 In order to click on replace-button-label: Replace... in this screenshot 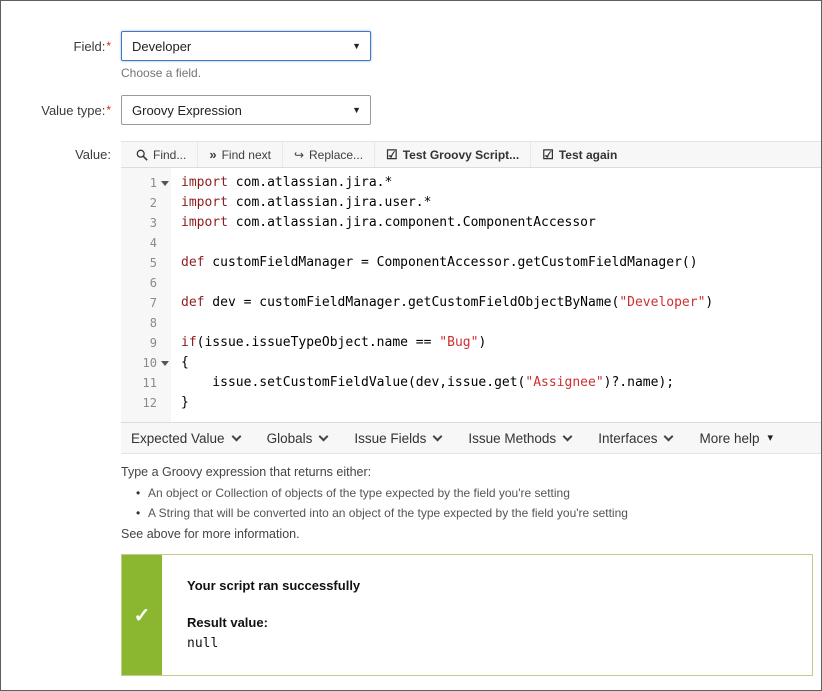, I will do `click(336, 154)`.